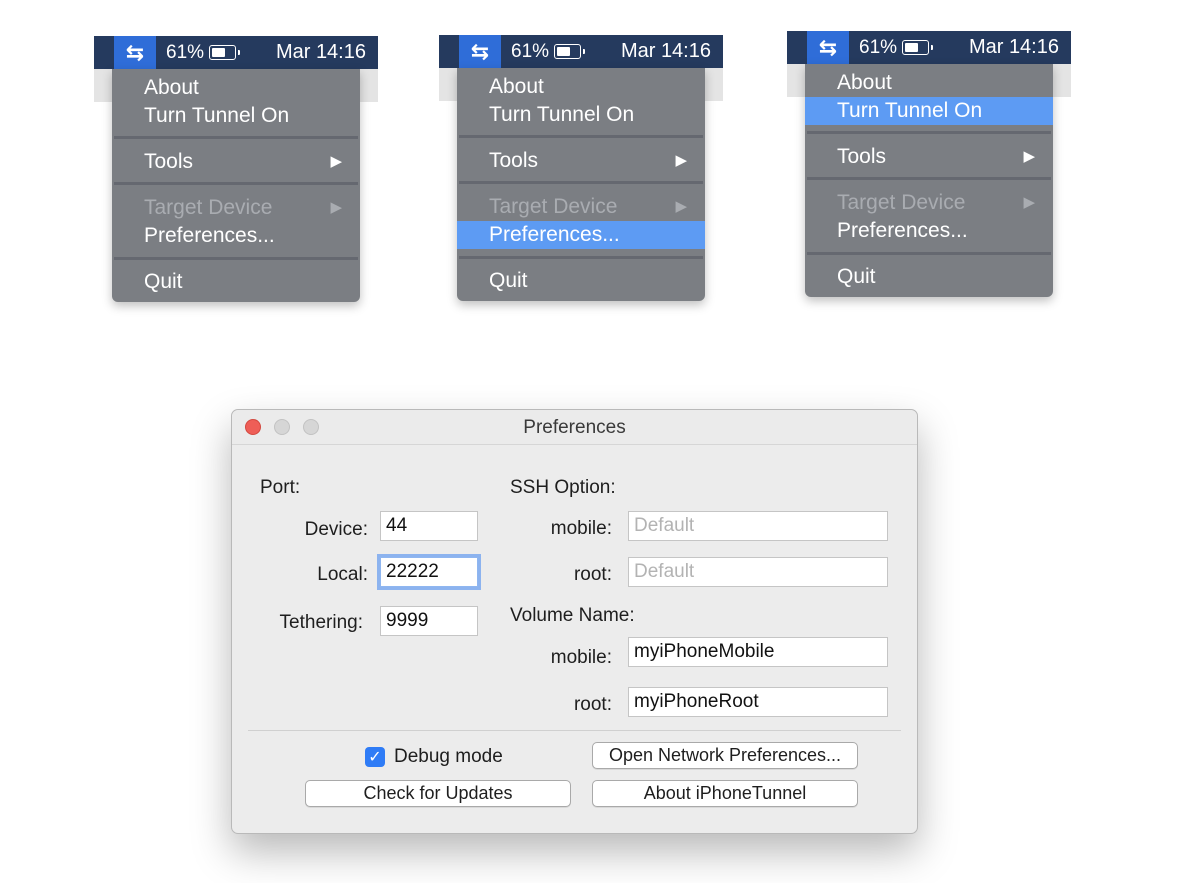 This screenshot has width=1200, height=883. I want to click on volume-mobile-input, so click(758, 652).